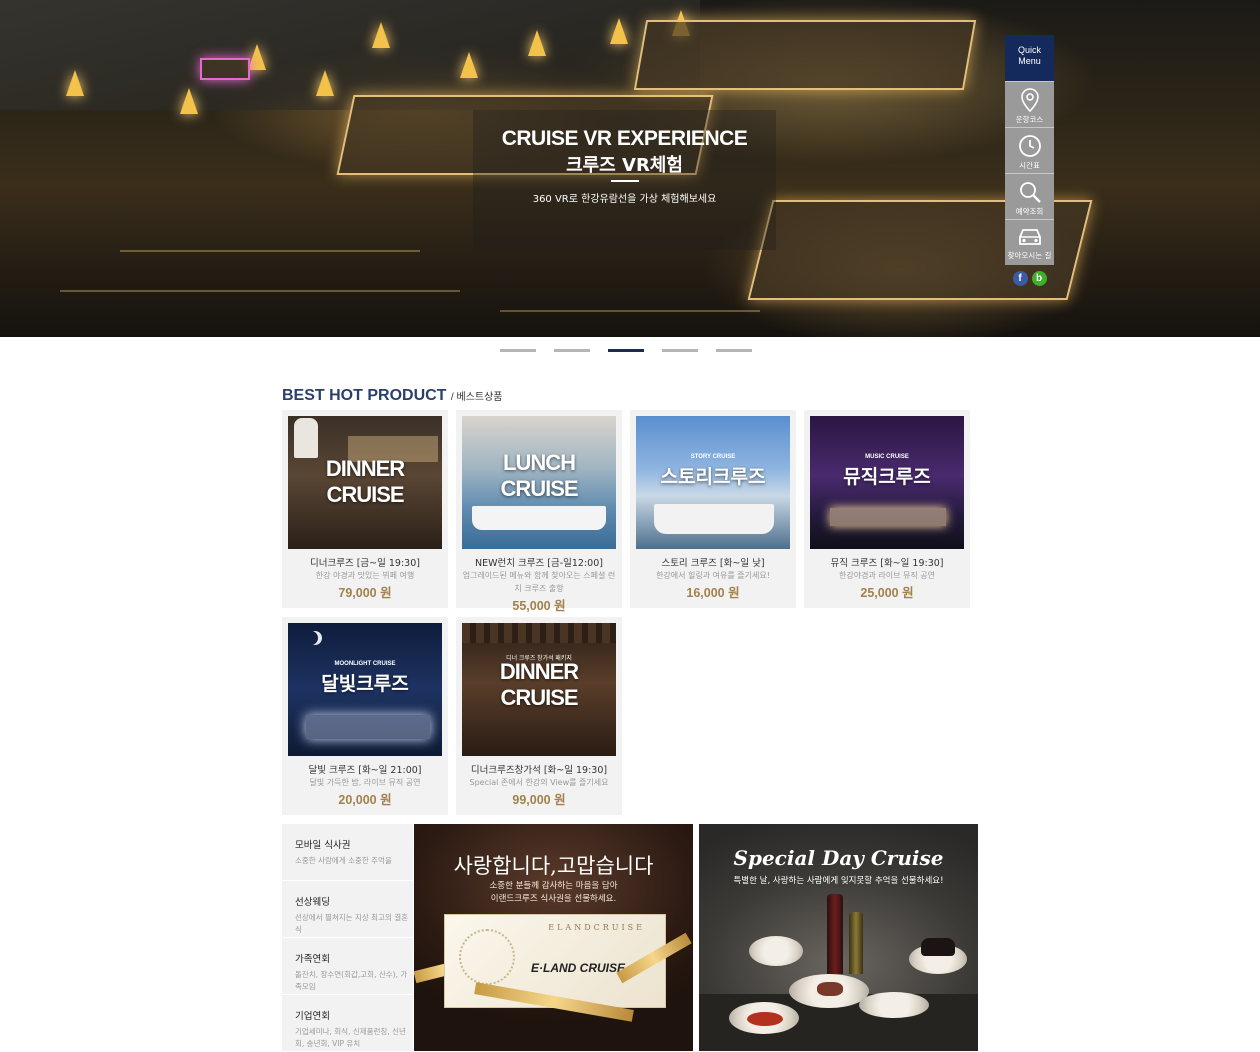 This screenshot has height=1052, width=1260. I want to click on product-thumbnail: STORY CRUISE 스토리크루즈, so click(713, 482).